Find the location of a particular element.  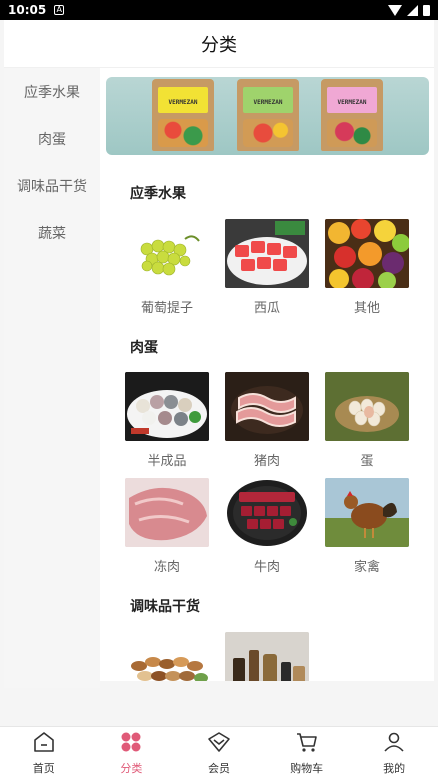

category-item-grapes: 葡萄提子 is located at coordinates (167, 267).